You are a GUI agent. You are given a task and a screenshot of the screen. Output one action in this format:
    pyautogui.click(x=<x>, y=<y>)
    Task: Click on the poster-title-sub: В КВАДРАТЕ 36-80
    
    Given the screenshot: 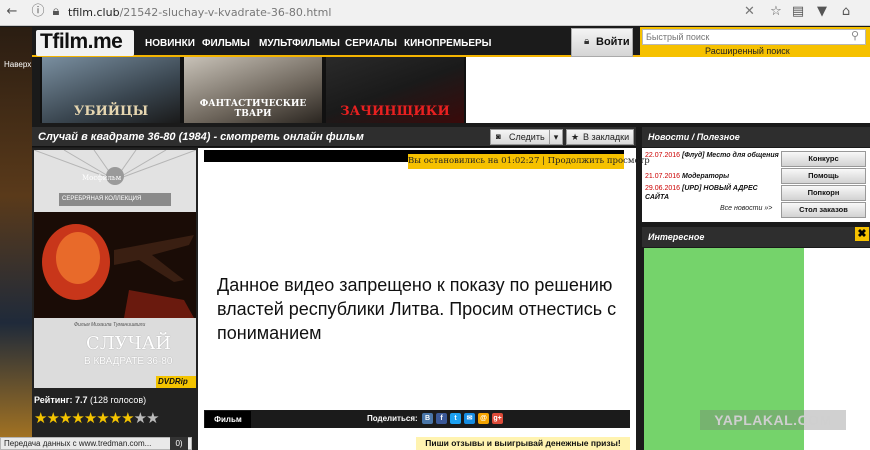 What is the action you would take?
    pyautogui.click(x=128, y=361)
    